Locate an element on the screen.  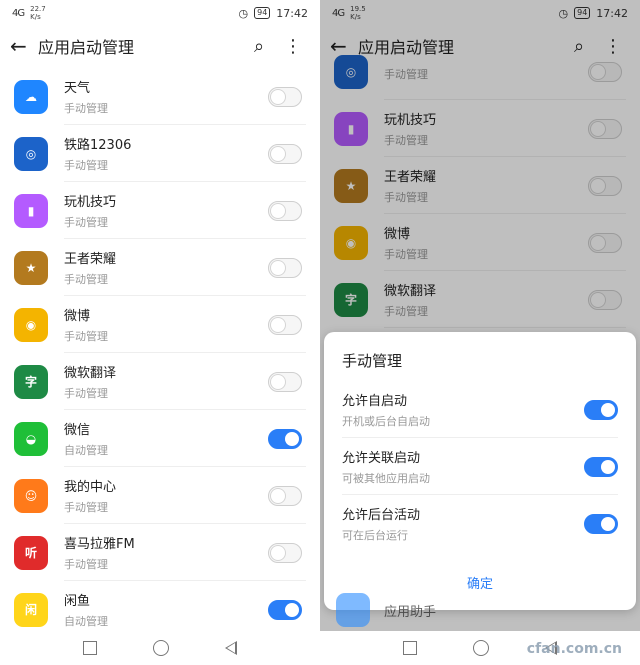
app-row: ▮ 玩机技巧手动管理 is located at coordinates (160, 210).